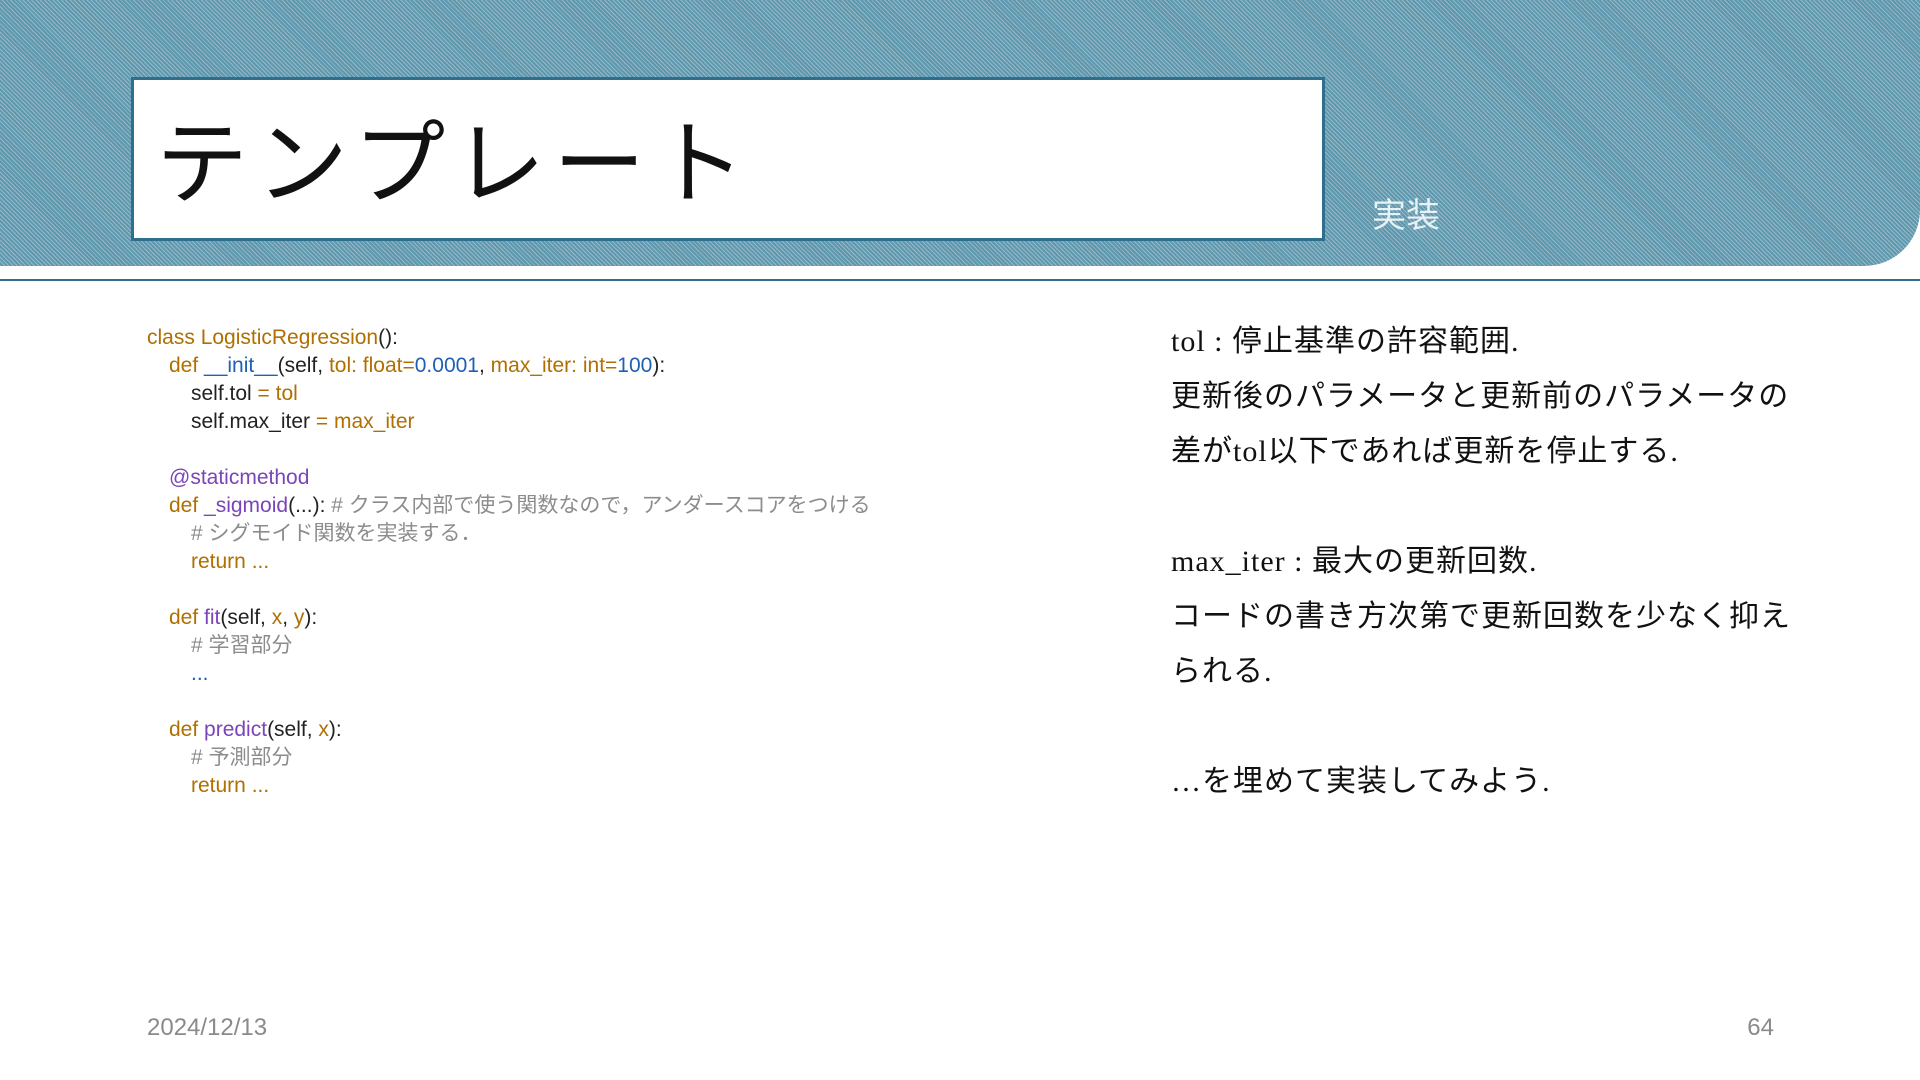 The height and width of the screenshot is (1080, 1920). Describe the element at coordinates (597, 422) in the screenshot. I see `code-line: self.max_iter = max_iter` at that location.